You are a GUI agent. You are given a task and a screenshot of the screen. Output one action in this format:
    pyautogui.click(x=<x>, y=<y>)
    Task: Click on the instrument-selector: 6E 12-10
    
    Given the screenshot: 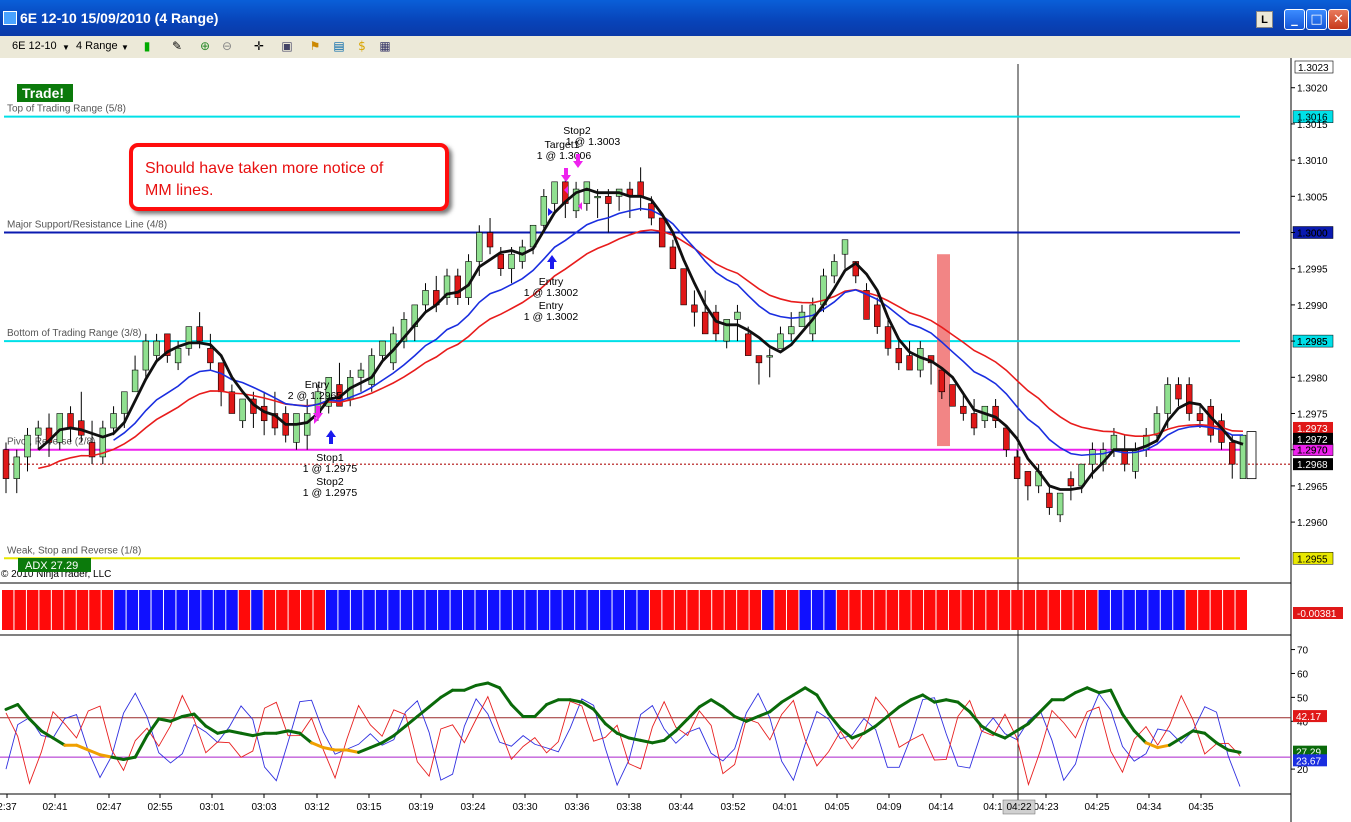 What is the action you would take?
    pyautogui.click(x=34, y=46)
    